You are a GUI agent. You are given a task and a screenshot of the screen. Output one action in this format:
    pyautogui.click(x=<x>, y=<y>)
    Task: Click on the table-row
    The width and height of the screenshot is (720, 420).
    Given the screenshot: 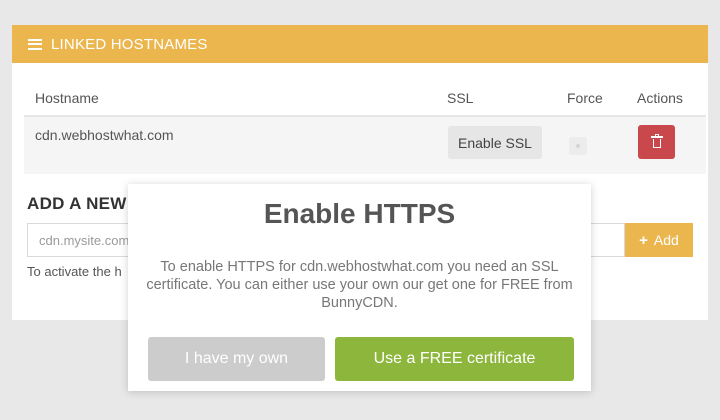 What is the action you would take?
    pyautogui.click(x=365, y=145)
    